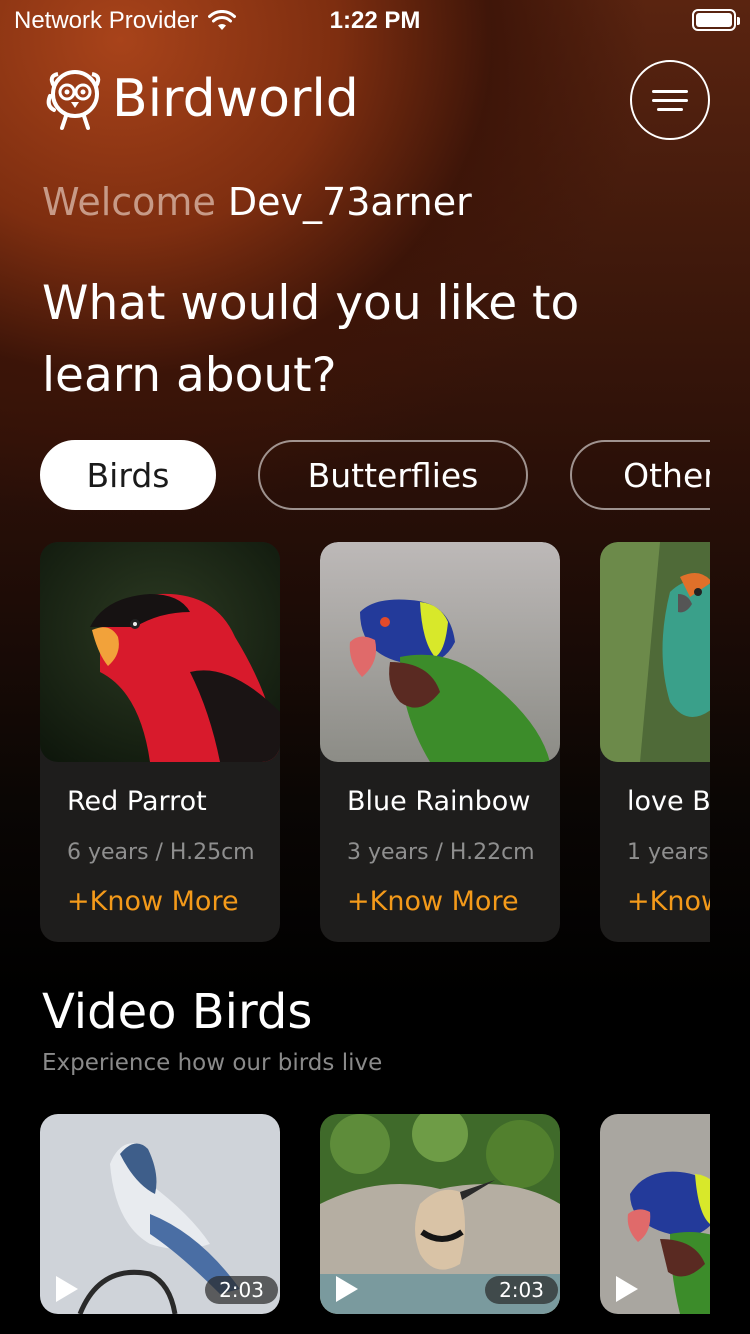  What do you see at coordinates (73, 100) in the screenshot?
I see `owl-logo-icon` at bounding box center [73, 100].